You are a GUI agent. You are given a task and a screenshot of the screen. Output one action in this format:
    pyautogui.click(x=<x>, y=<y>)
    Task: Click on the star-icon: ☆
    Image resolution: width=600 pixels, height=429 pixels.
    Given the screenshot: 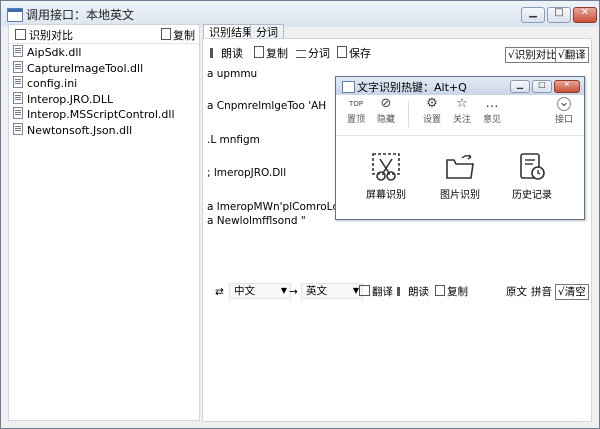 What is the action you would take?
    pyautogui.click(x=462, y=103)
    